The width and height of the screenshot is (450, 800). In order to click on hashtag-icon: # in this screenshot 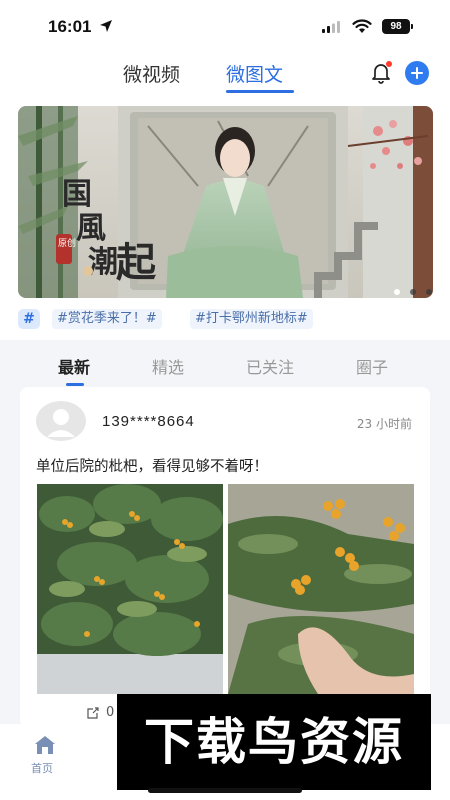, I will do `click(29, 319)`.